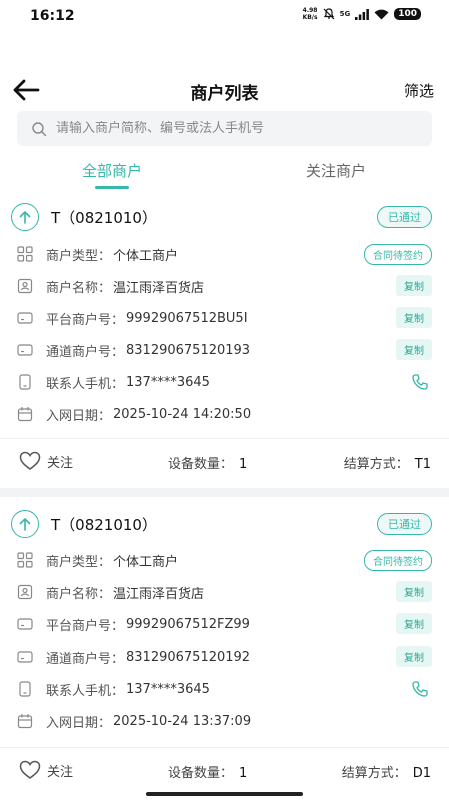 The height and width of the screenshot is (800, 449). Describe the element at coordinates (224, 17) in the screenshot. I see `status-bar: 16:12 4.98 KB/s 5G 100` at that location.